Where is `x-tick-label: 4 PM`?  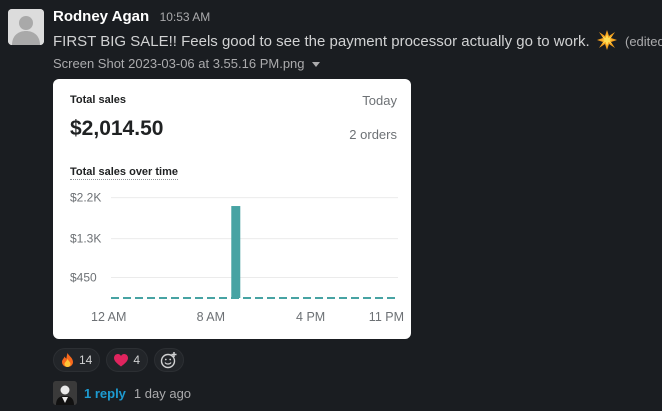 x-tick-label: 4 PM is located at coordinates (310, 317).